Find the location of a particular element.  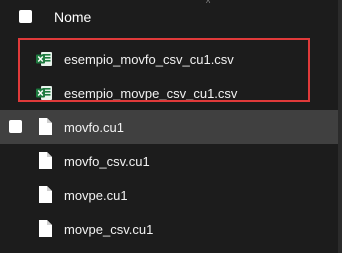

file-name: movpe_csv.cu1 is located at coordinates (109, 229).